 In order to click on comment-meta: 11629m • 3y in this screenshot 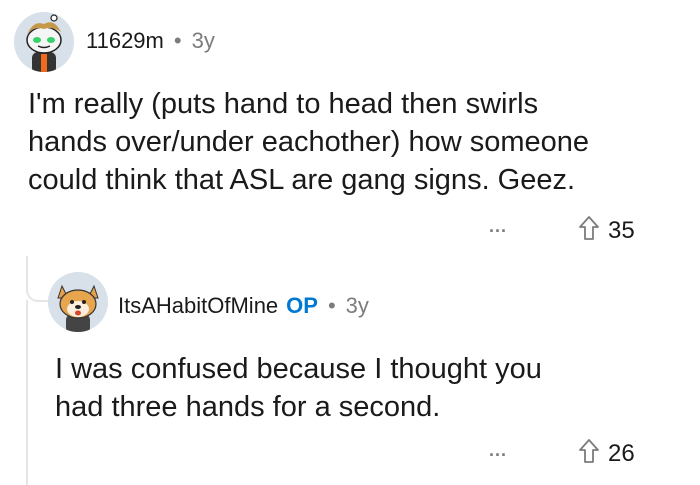, I will do `click(150, 41)`.